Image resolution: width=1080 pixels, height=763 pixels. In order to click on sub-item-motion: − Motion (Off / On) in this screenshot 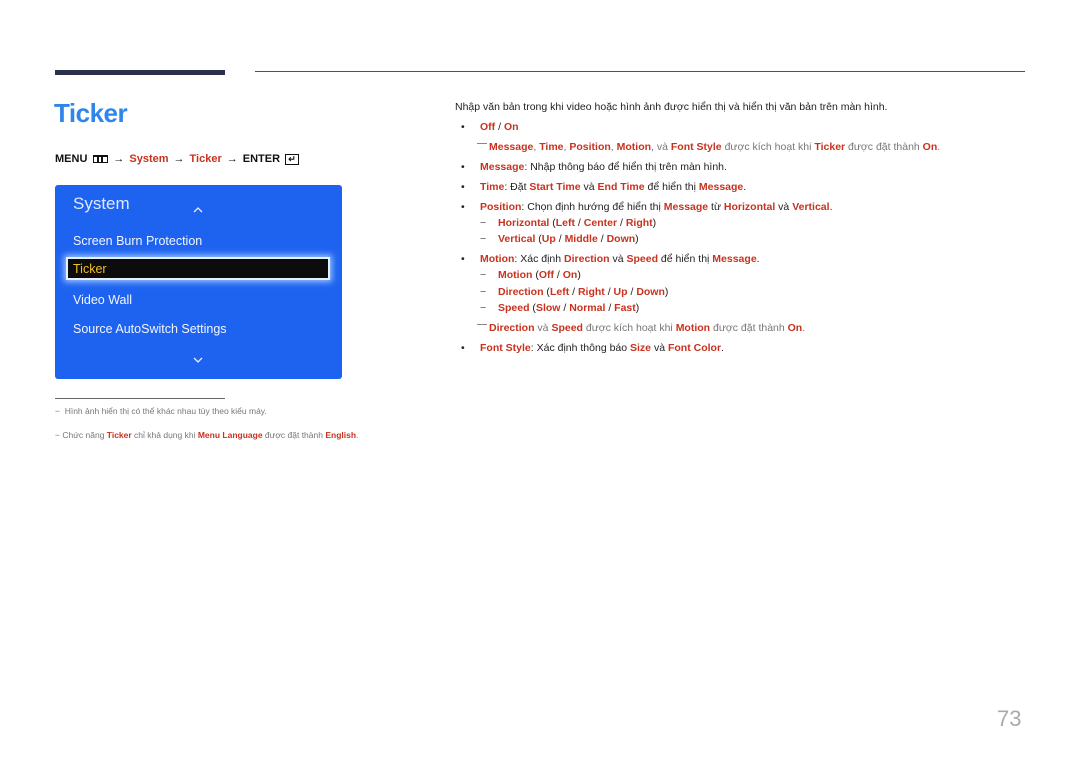, I will do `click(530, 275)`.